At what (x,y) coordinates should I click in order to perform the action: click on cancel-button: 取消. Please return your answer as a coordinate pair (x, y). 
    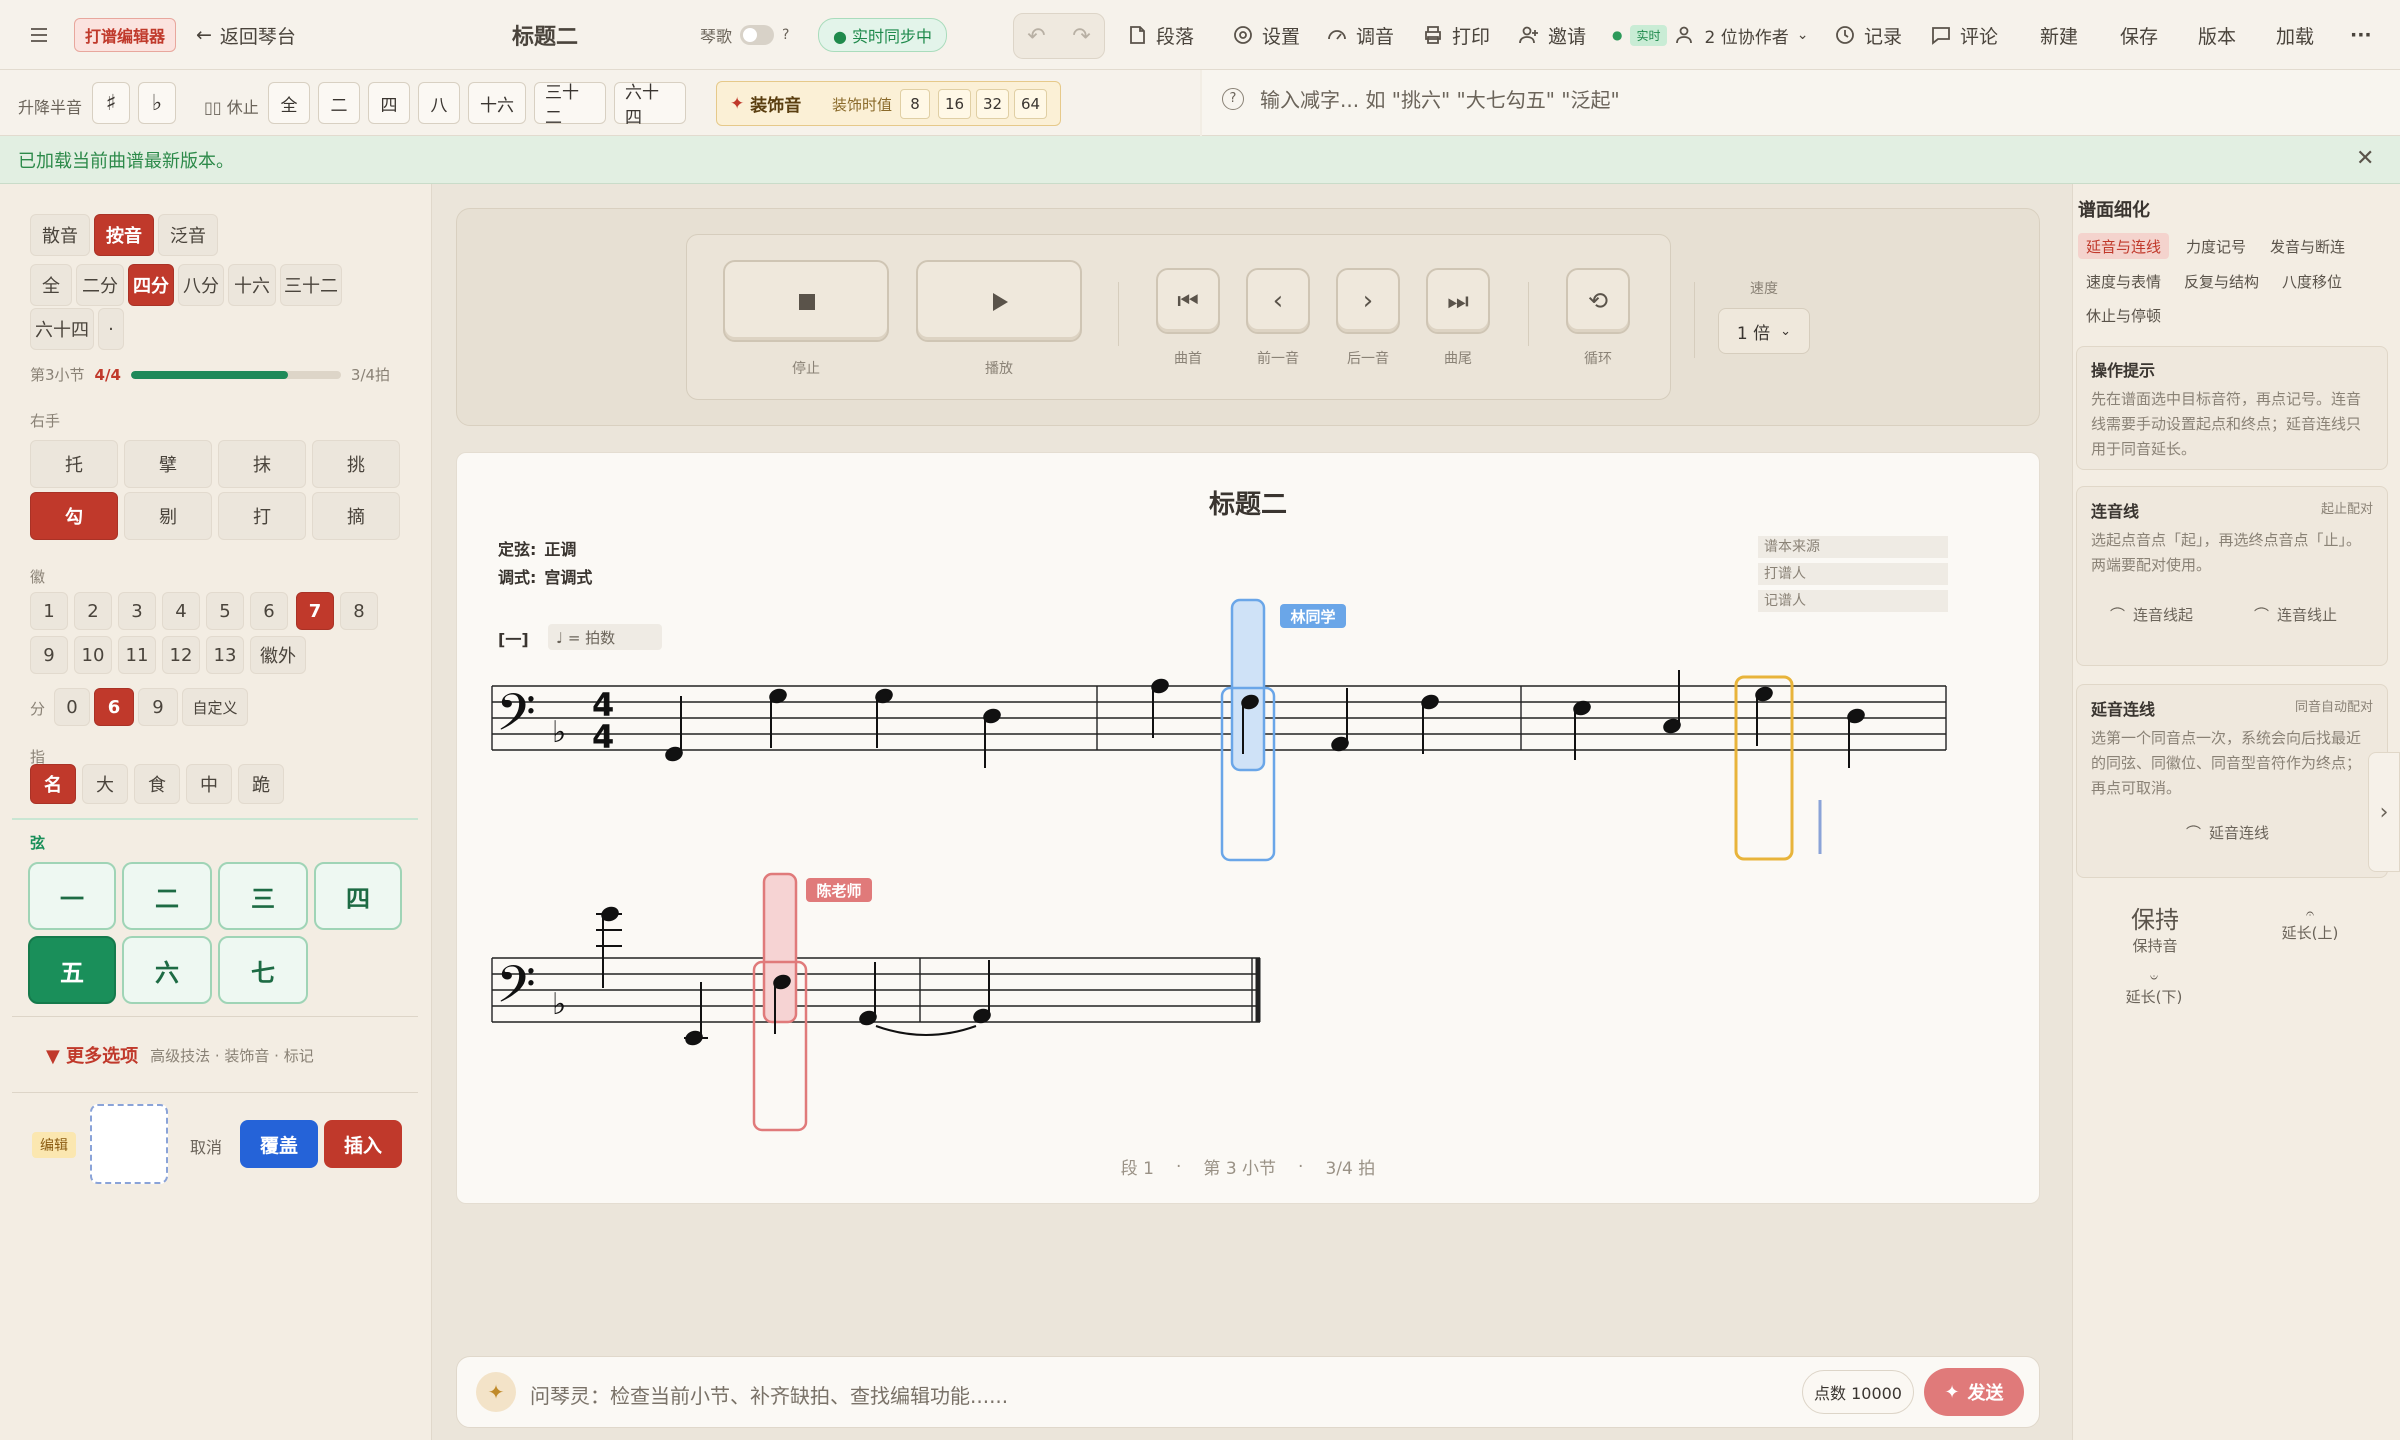
    Looking at the image, I should click on (206, 1146).